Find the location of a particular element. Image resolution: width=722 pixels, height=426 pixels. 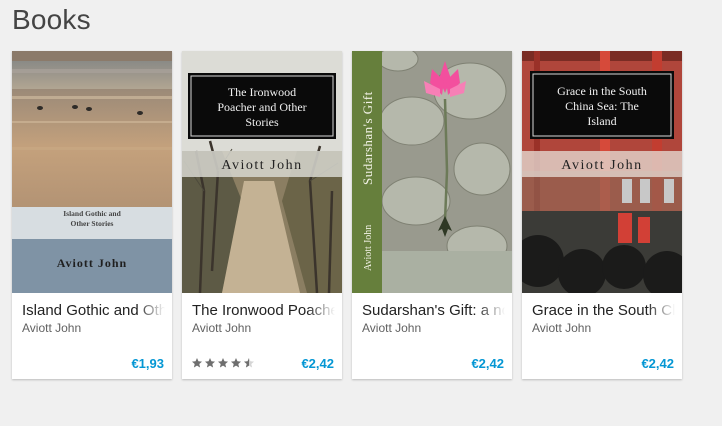

cover-title-text: Sudarshan's Gift is located at coordinates (367, 138).